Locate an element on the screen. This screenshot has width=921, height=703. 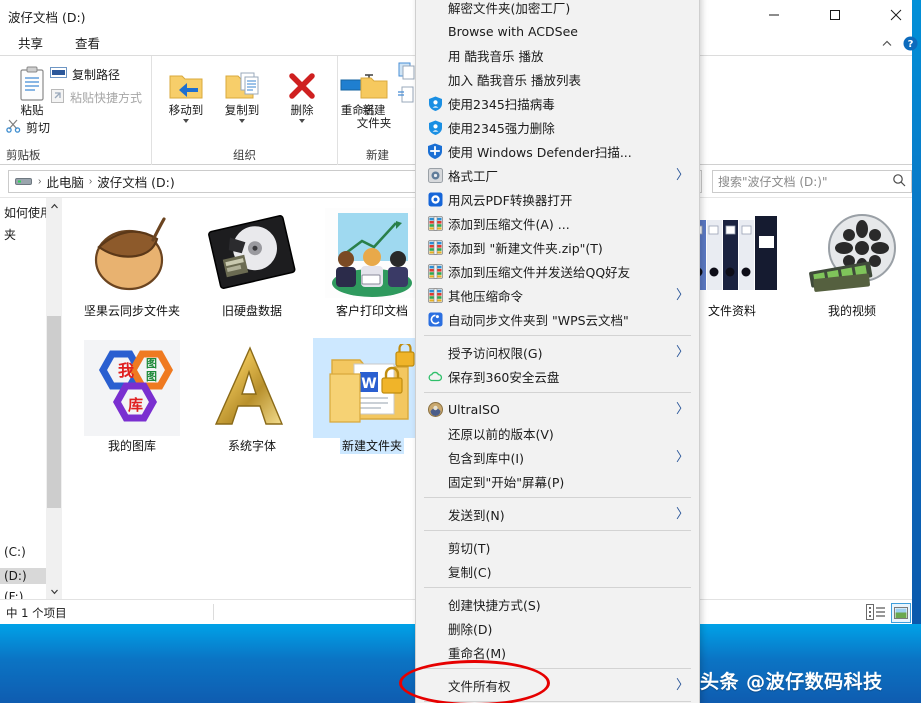
help-icon: ? is located at coordinates (910, 45).